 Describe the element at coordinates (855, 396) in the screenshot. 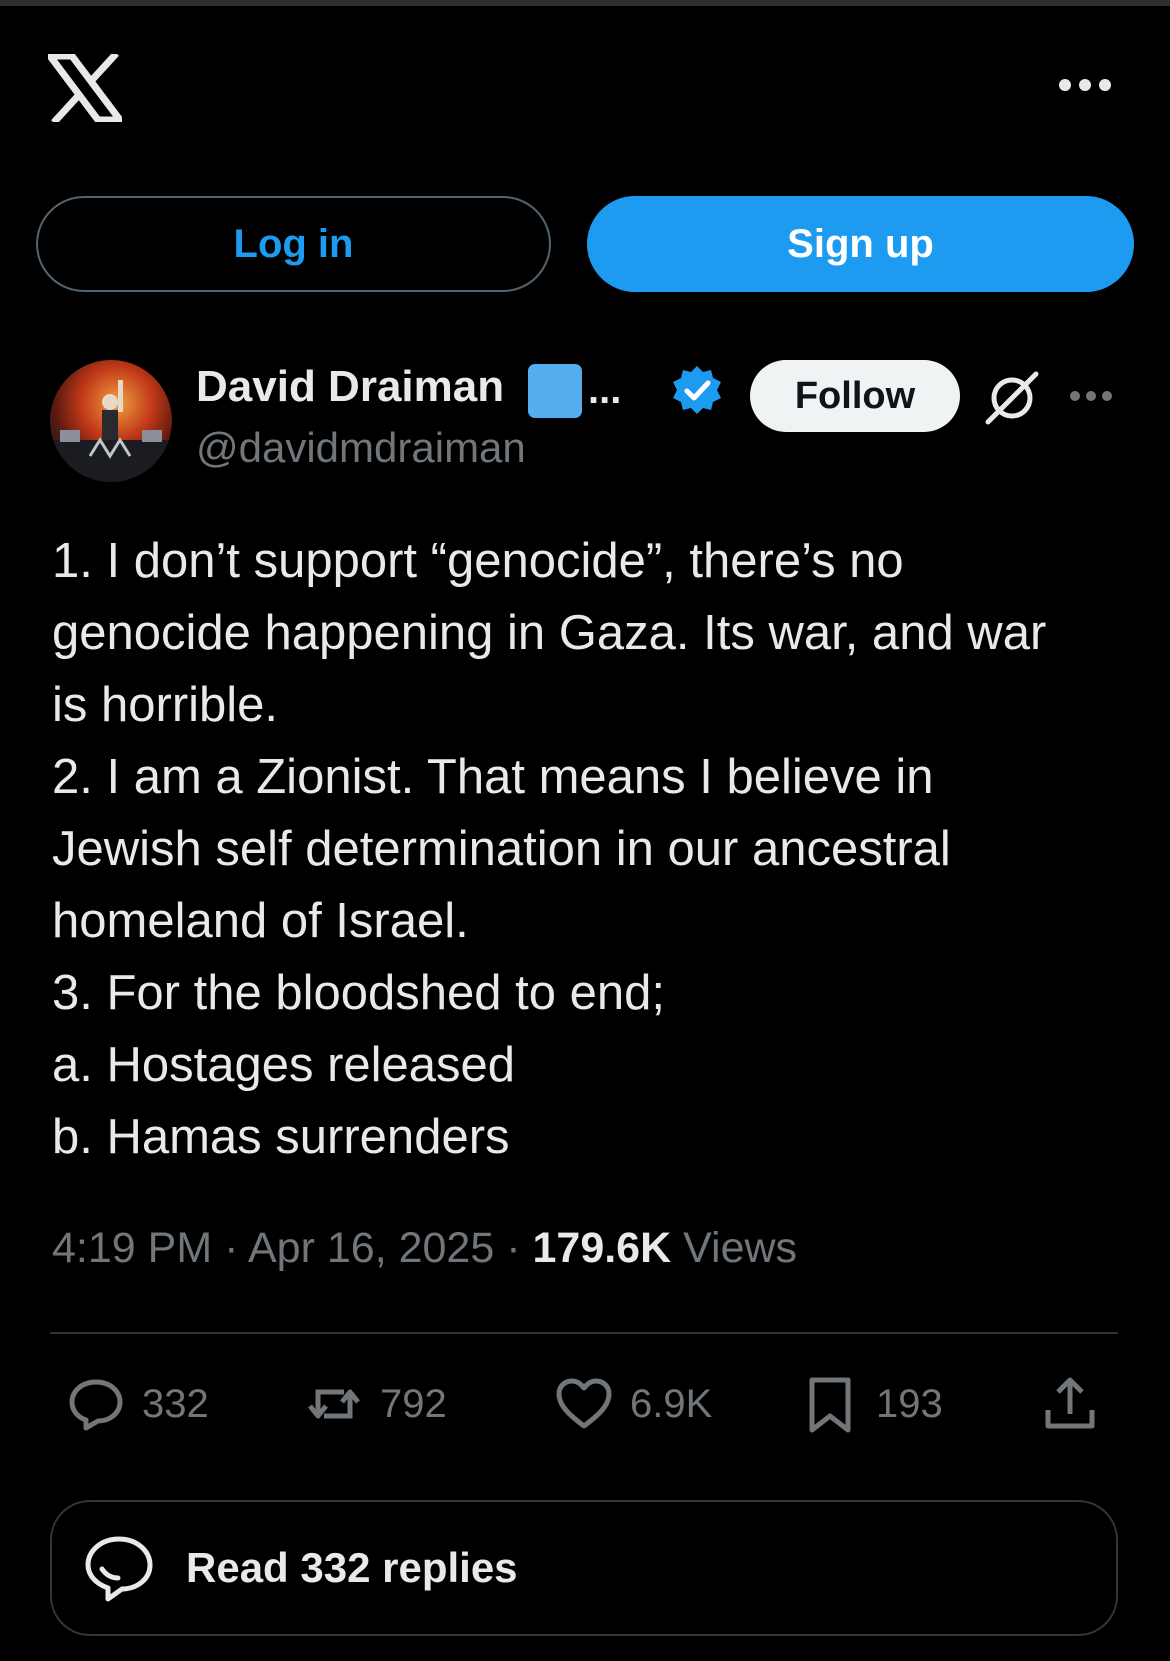

I see `follow-button: Follow` at that location.